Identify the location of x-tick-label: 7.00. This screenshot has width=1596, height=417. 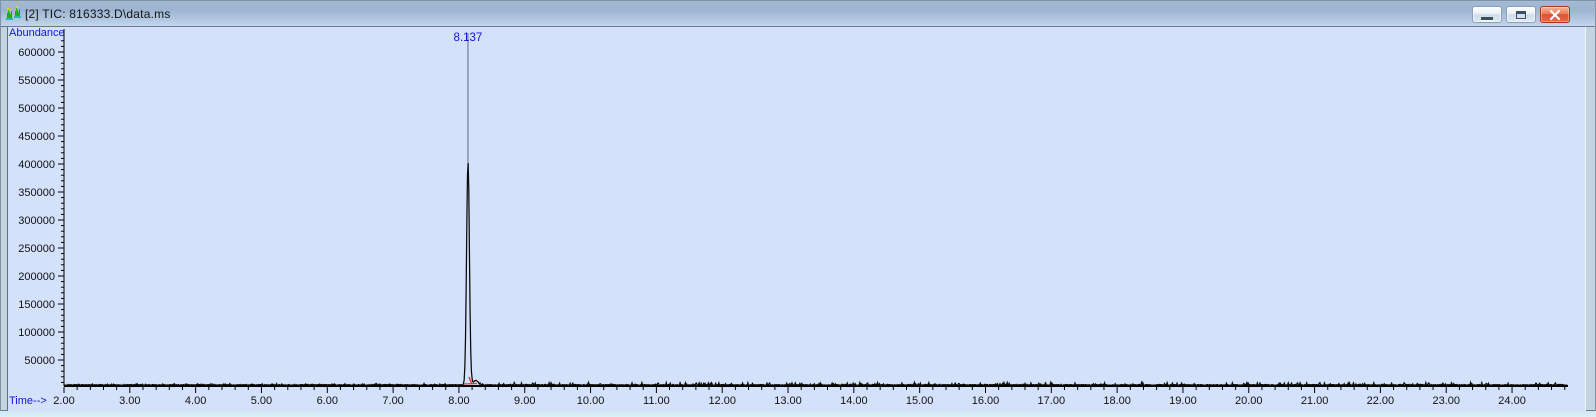
(392, 401).